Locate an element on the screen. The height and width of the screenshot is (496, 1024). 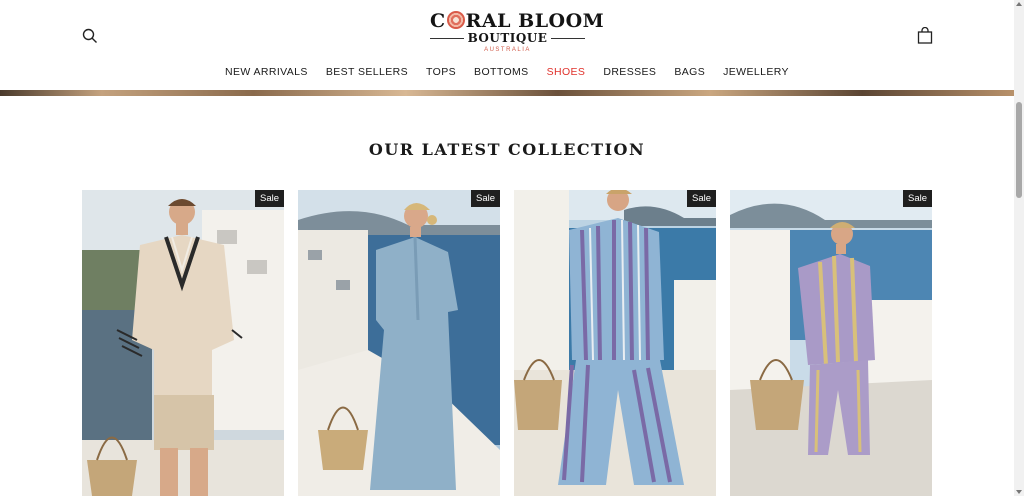
brand-country: AUSTRALIA is located at coordinates (507, 50).